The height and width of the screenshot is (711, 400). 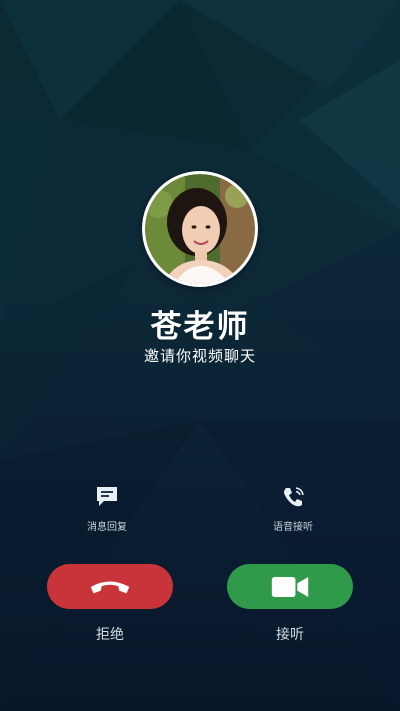 I want to click on caller-name: 苍老师, so click(x=200, y=327).